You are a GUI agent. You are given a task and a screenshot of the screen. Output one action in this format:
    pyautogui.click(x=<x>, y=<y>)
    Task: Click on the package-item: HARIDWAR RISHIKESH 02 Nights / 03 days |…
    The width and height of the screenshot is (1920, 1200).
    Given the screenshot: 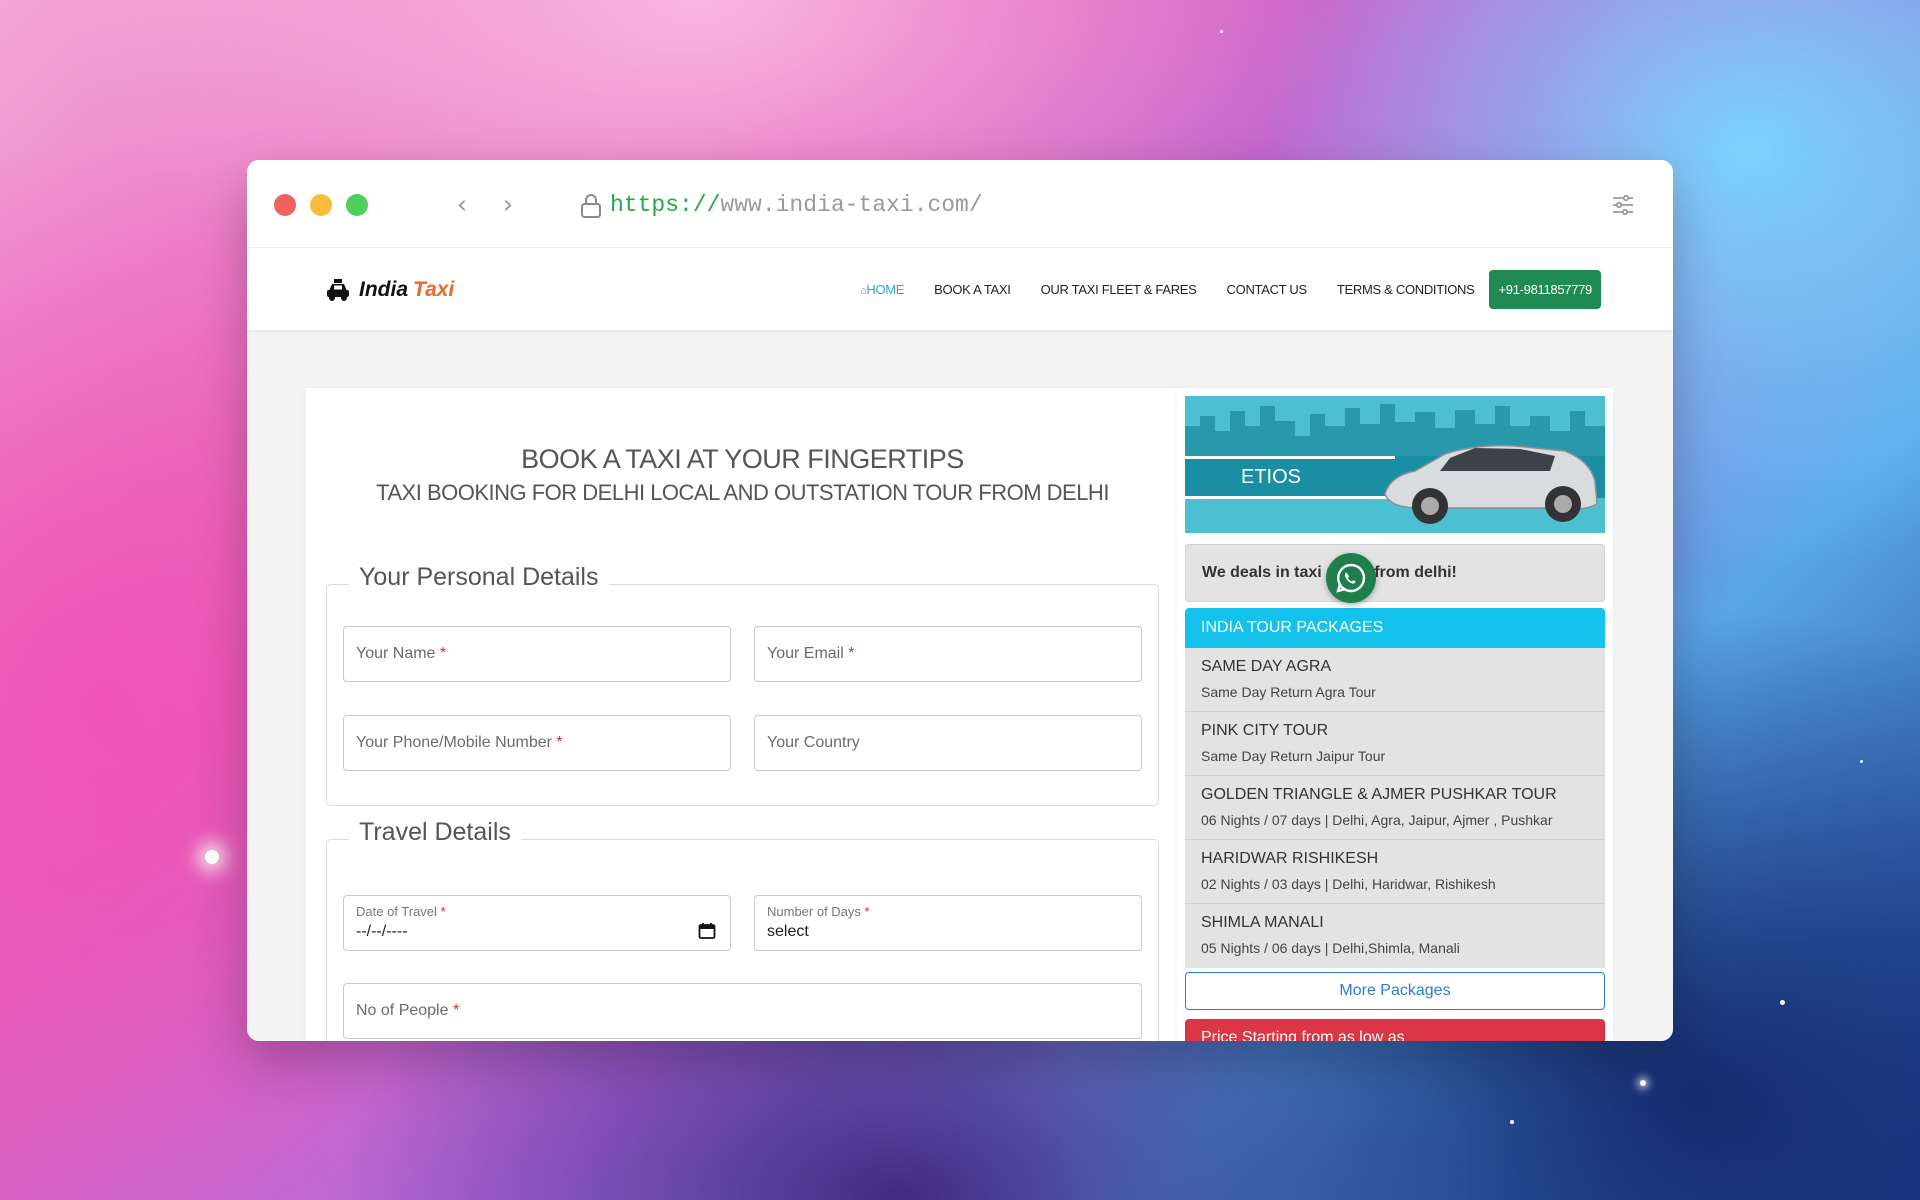 What is the action you would take?
    pyautogui.click(x=1395, y=872)
    